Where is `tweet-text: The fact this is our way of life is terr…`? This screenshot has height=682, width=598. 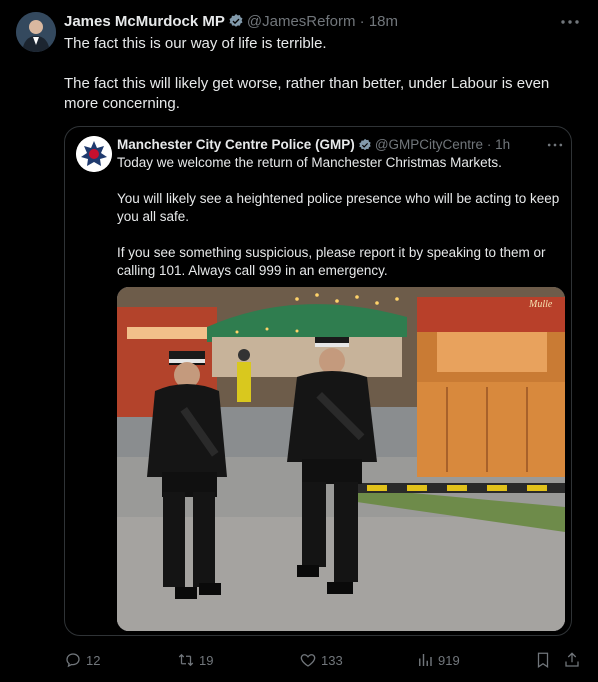 tweet-text: The fact this is our way of life is terr… is located at coordinates (319, 84).